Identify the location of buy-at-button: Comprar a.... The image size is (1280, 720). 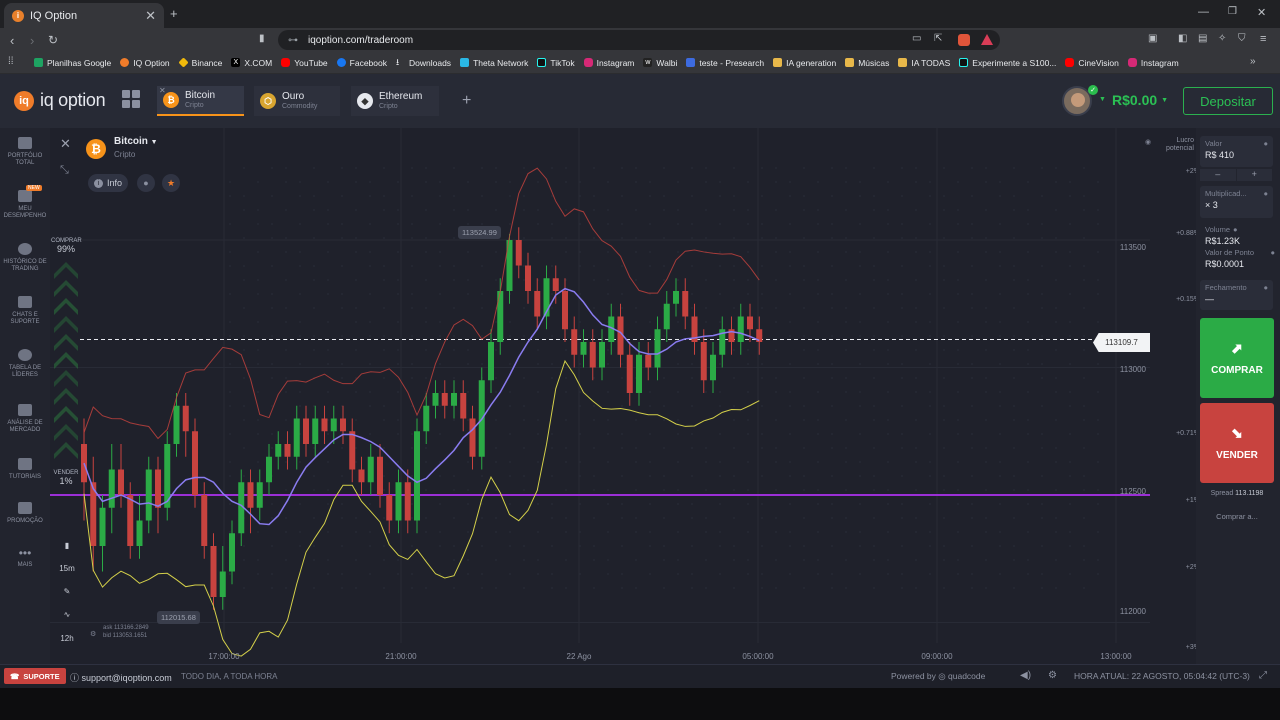
(1237, 516).